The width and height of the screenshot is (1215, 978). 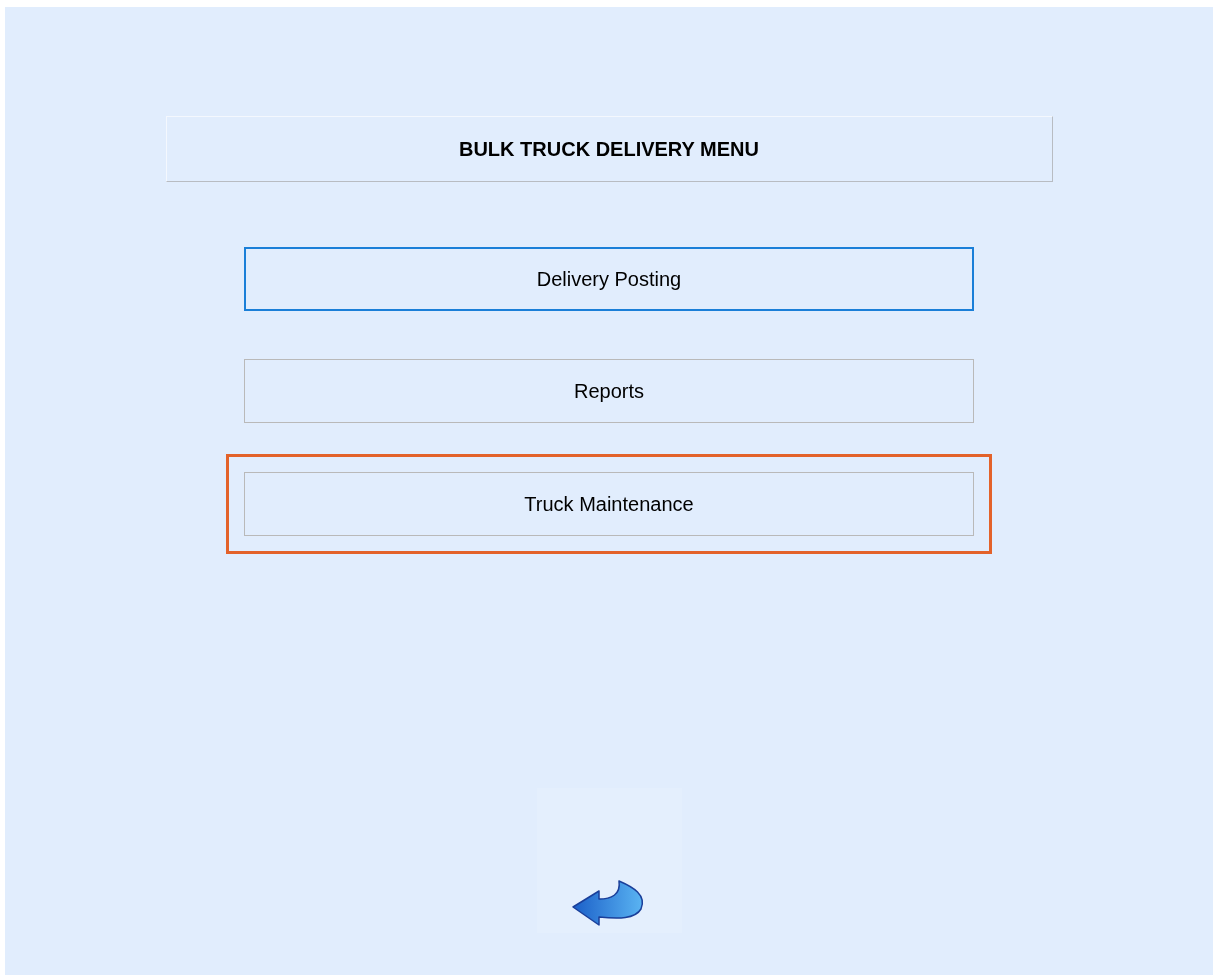 I want to click on menu-title: BULK TRUCK DELIVERY MENU, so click(x=609, y=149).